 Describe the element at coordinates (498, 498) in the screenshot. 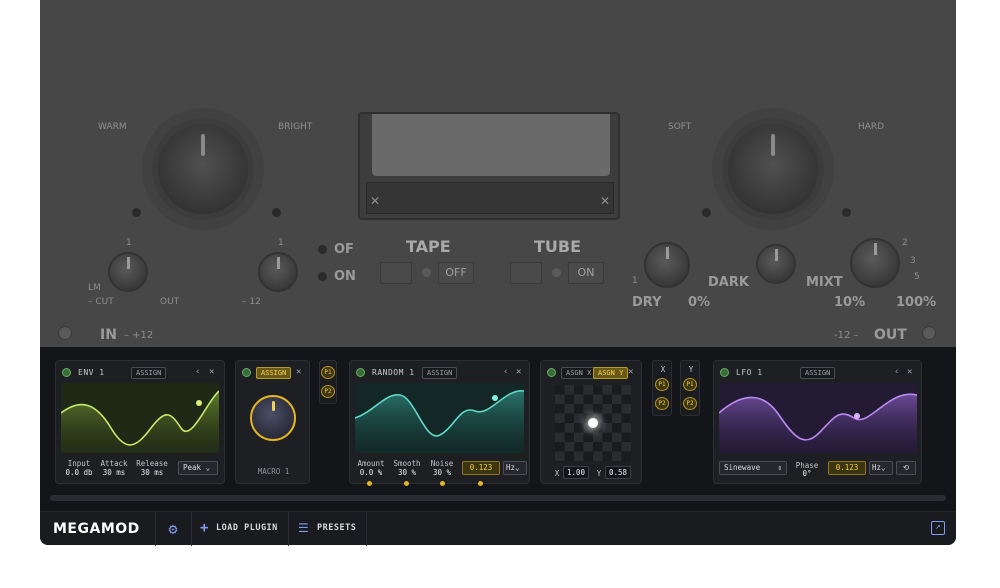

I see `rack-scrollbar` at that location.